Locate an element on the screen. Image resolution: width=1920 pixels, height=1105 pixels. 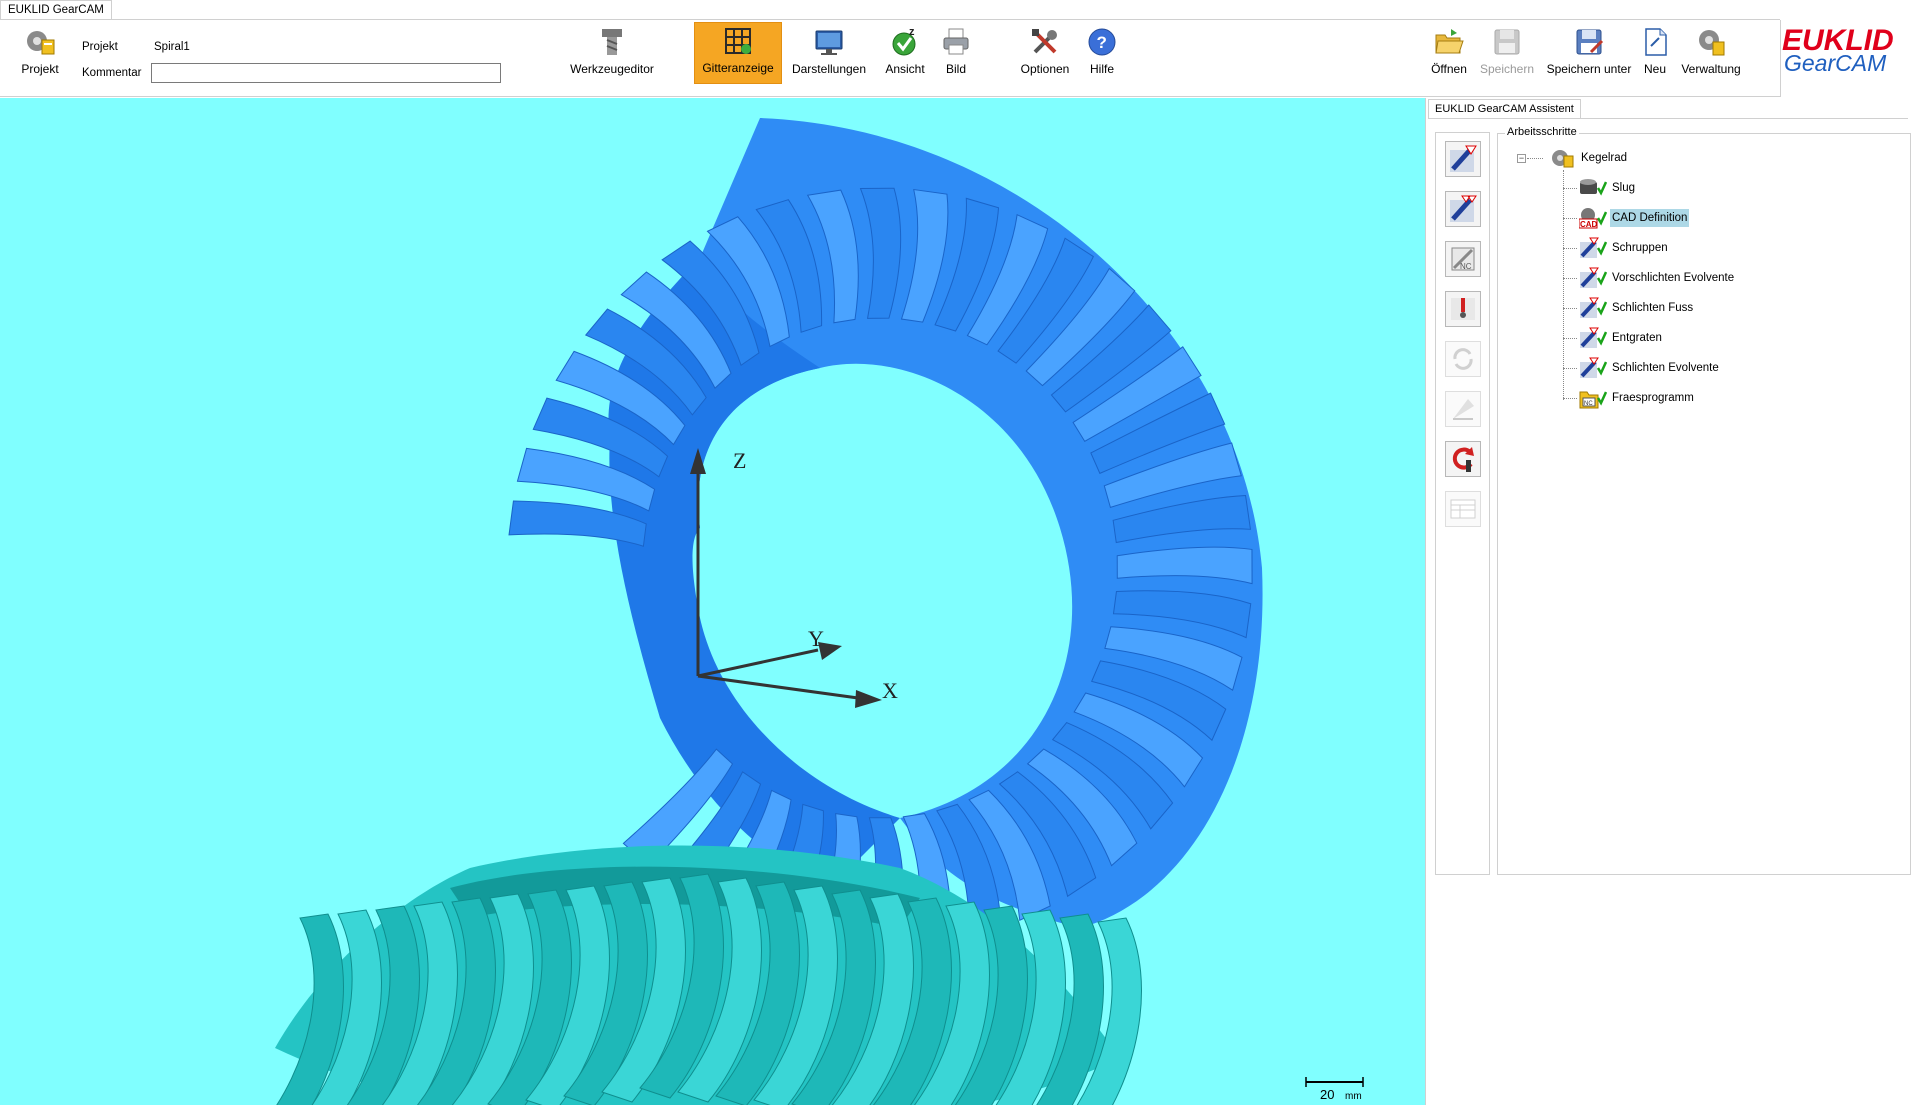
optionen-label: Optionen is located at coordinates (1045, 69).